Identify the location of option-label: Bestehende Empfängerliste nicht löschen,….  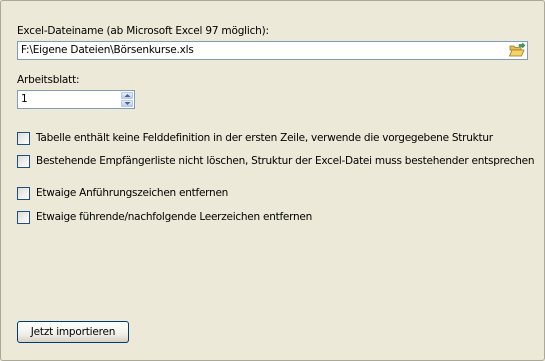
(285, 161).